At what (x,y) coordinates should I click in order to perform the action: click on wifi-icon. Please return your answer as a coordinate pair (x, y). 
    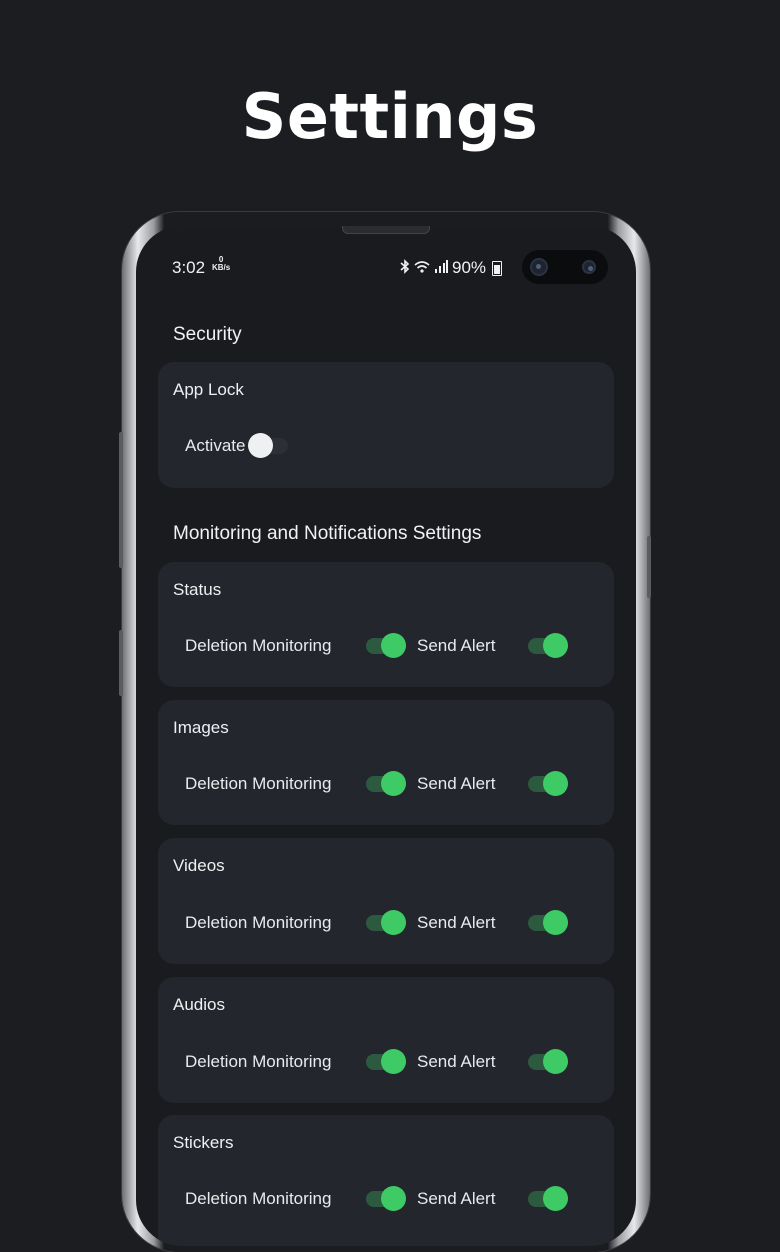
    Looking at the image, I should click on (422, 268).